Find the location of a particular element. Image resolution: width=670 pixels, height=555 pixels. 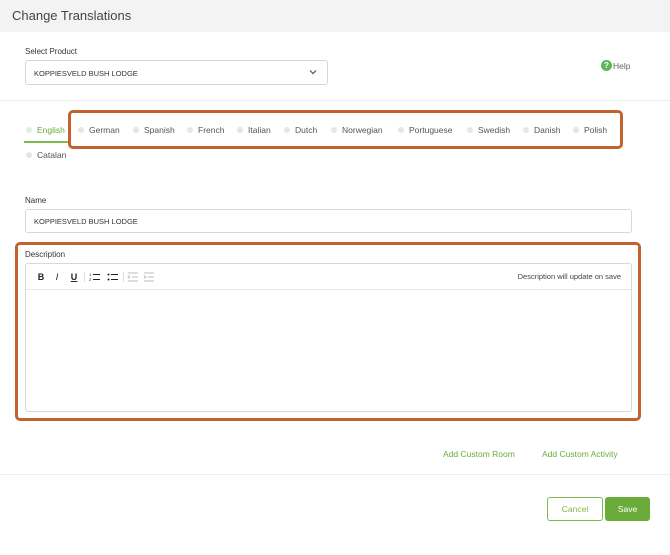

title-bar: Change Translations is located at coordinates (335, 16).